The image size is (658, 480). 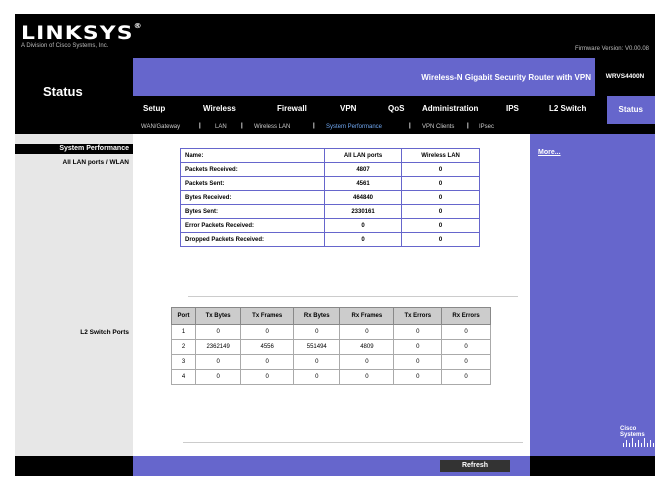 What do you see at coordinates (466, 316) in the screenshot?
I see `table-header: Rx Errors` at bounding box center [466, 316].